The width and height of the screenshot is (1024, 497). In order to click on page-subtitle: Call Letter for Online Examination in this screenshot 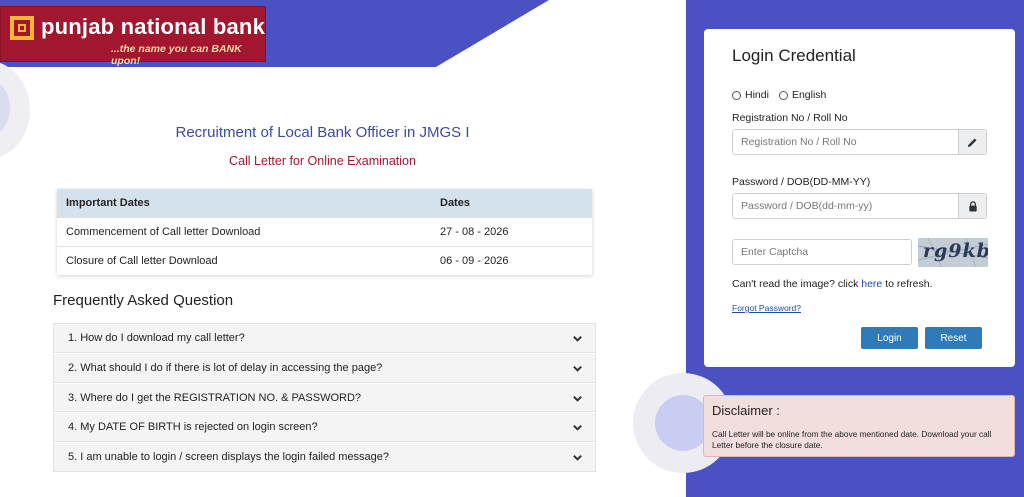, I will do `click(322, 161)`.